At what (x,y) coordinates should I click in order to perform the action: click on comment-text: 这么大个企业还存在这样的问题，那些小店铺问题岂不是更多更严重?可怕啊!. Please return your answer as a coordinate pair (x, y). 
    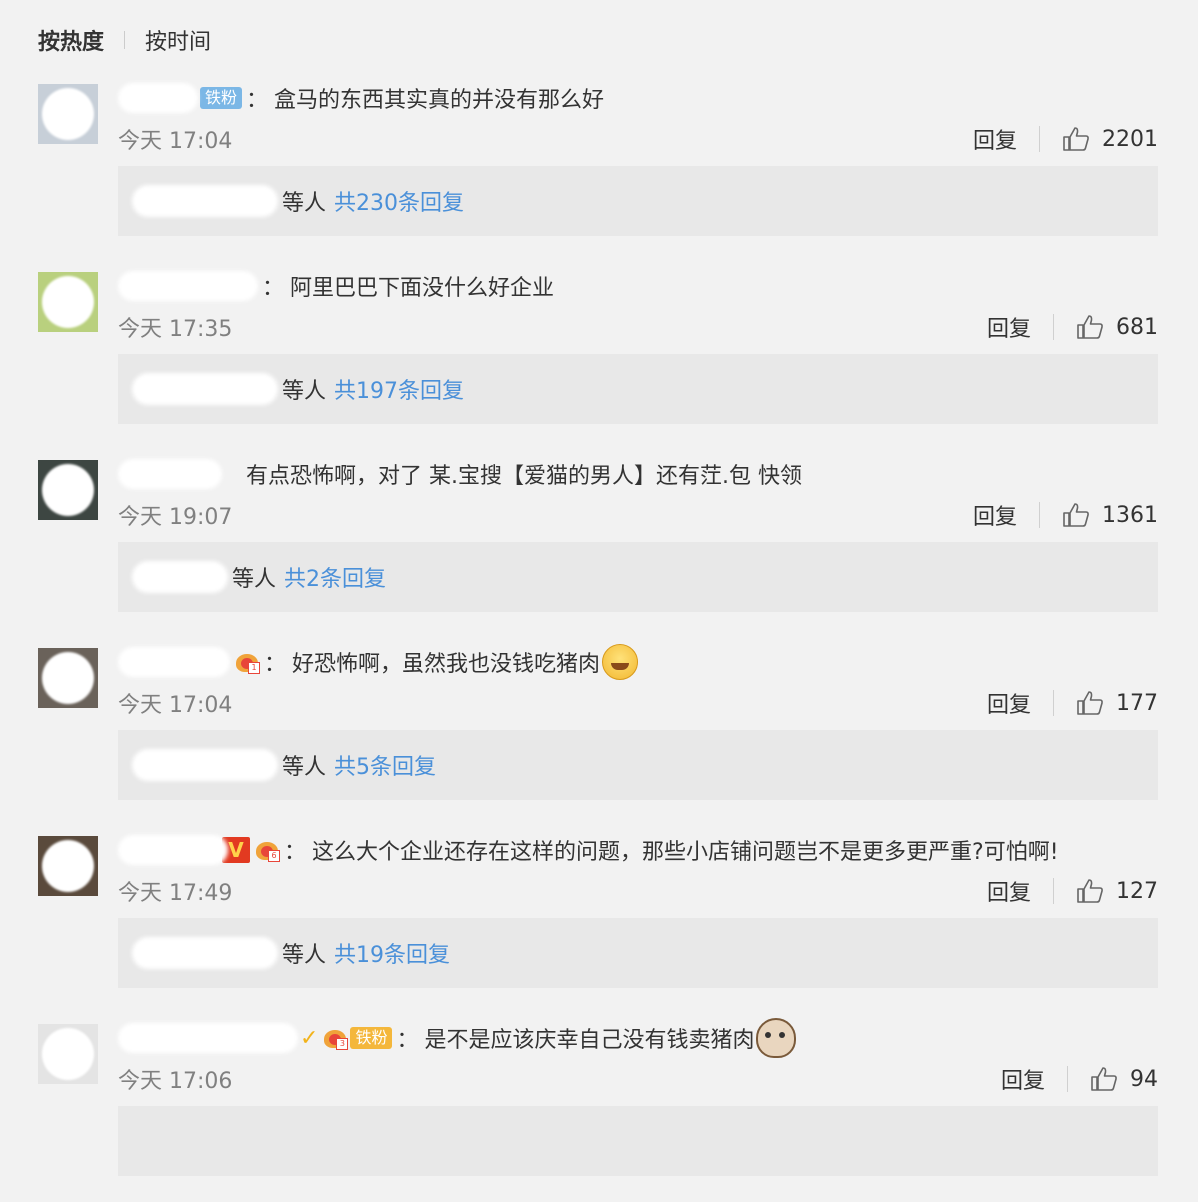
    Looking at the image, I should click on (685, 852).